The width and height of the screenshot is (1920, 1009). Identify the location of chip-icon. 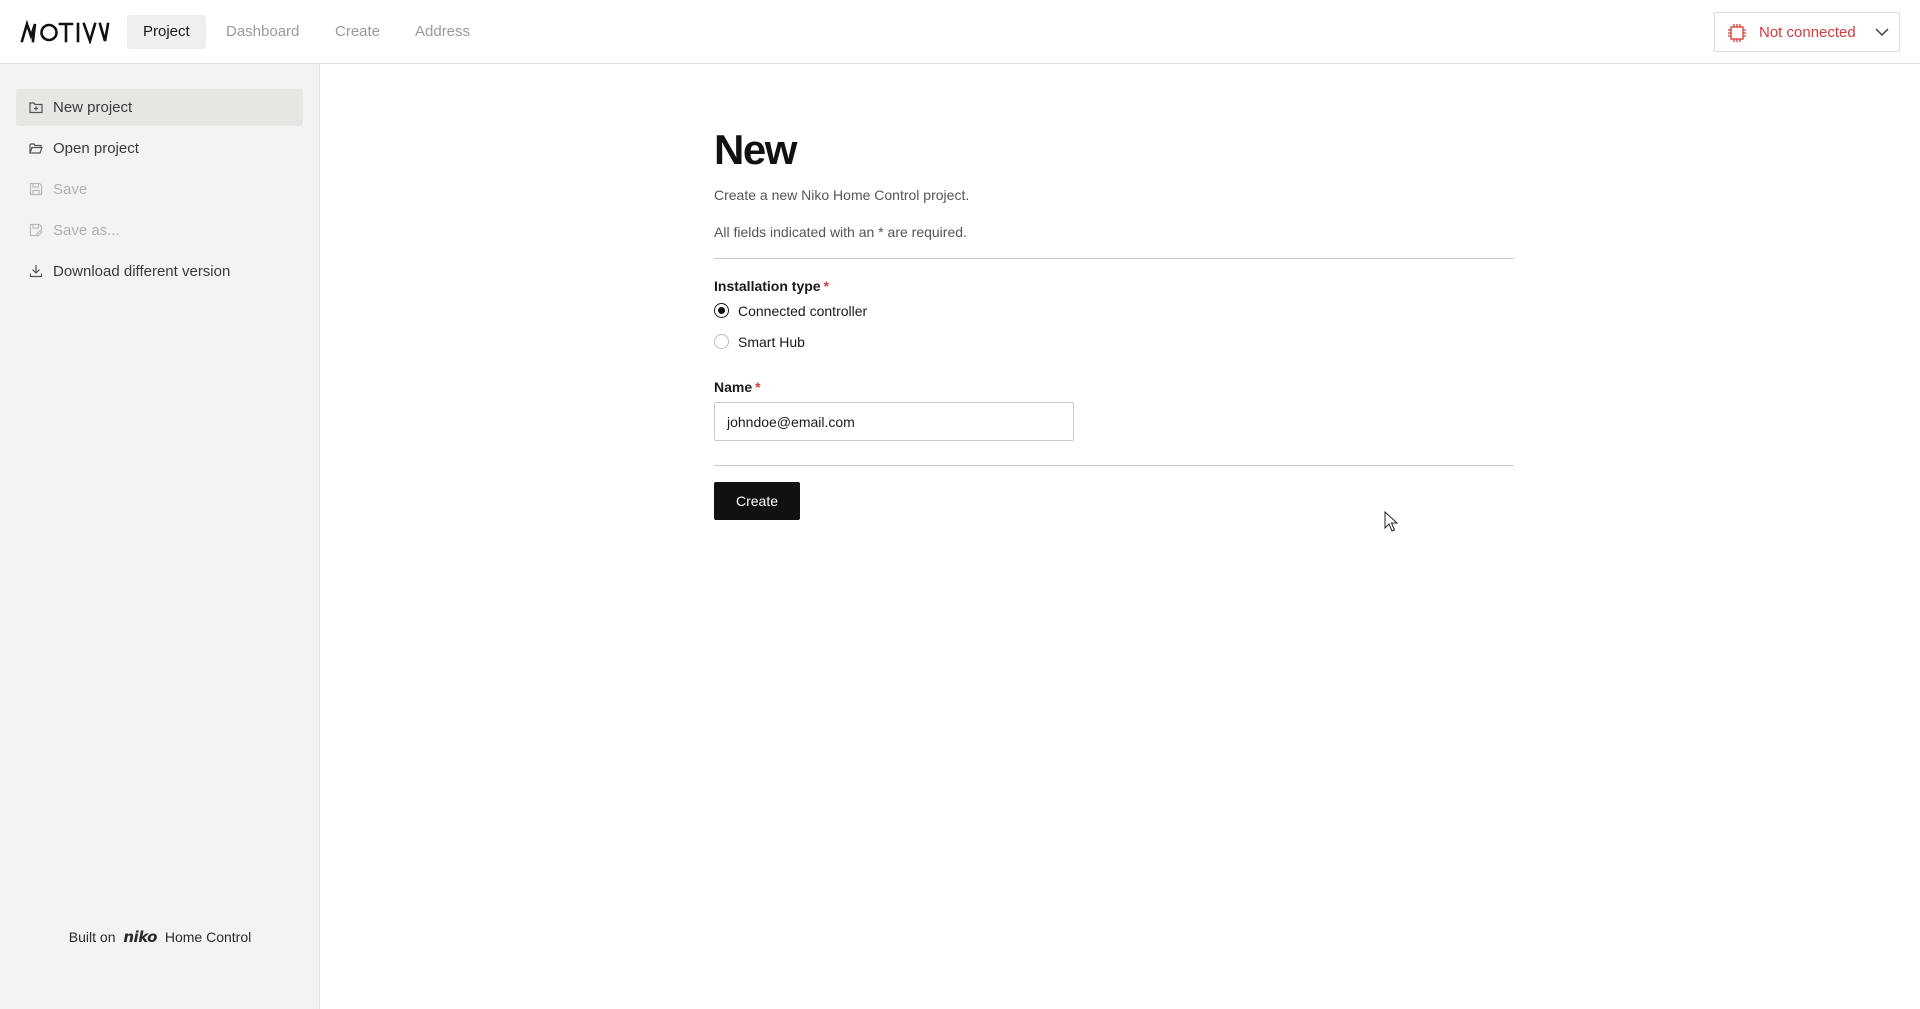
(1737, 33).